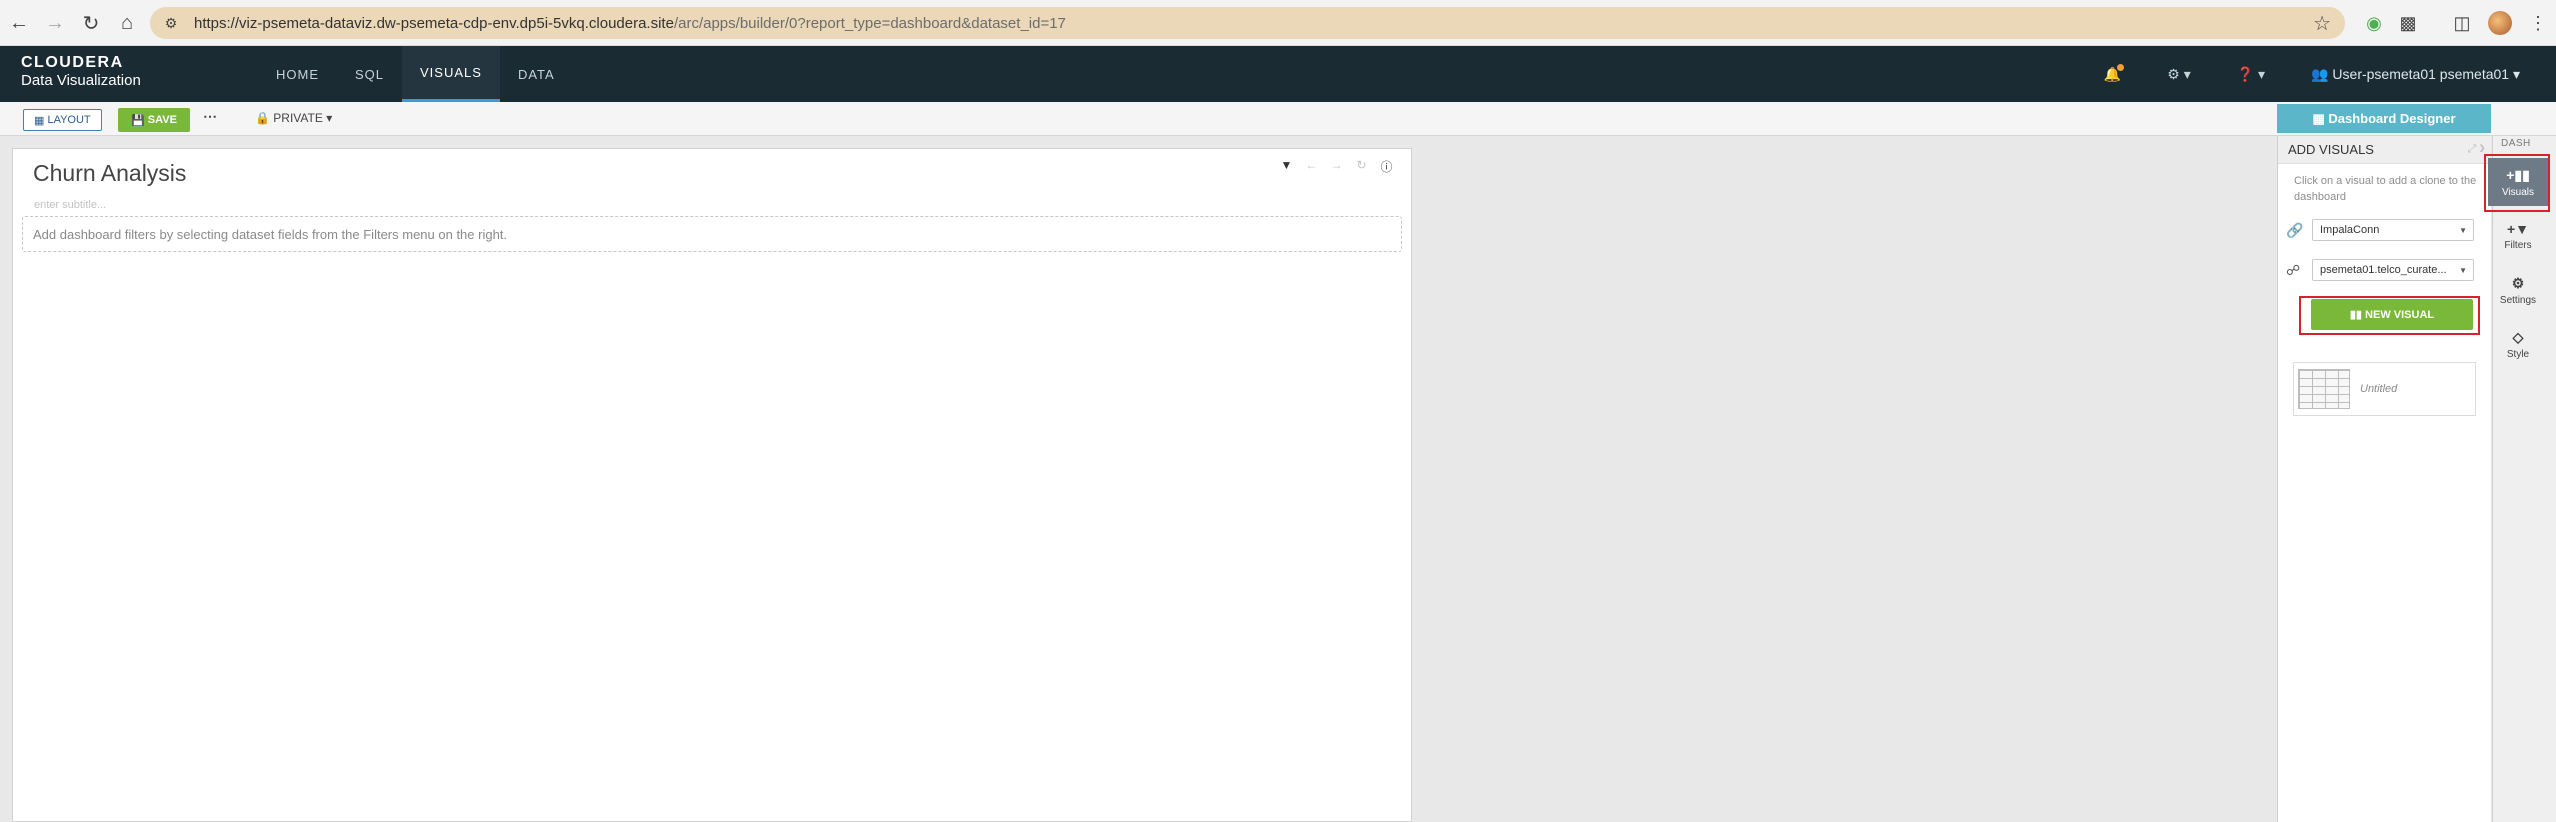  I want to click on expand-icon: ⤢ ❯, so click(2476, 149).